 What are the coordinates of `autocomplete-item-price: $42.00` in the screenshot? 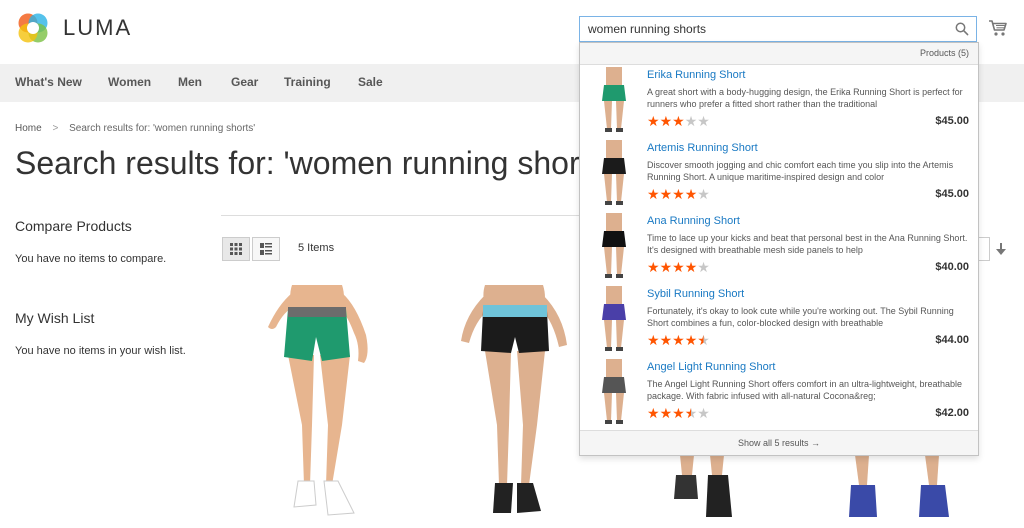 It's located at (952, 413).